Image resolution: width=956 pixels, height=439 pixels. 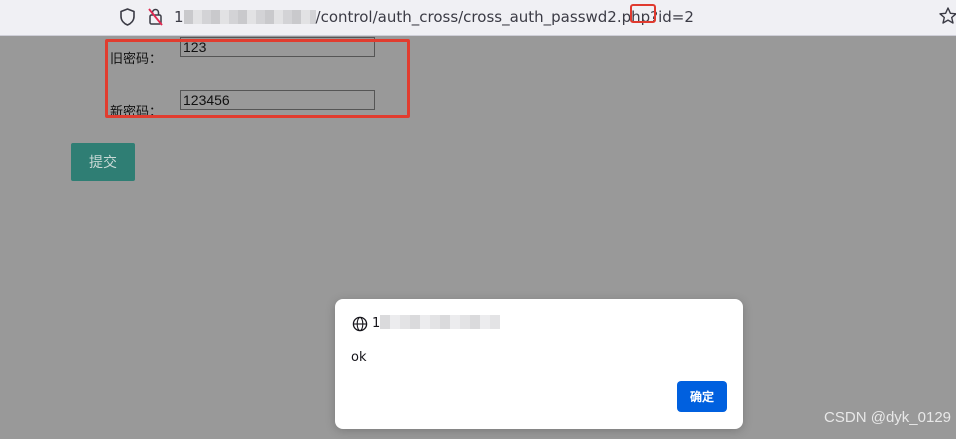 I want to click on watermark: CSDN @dyk_0129, so click(x=887, y=417).